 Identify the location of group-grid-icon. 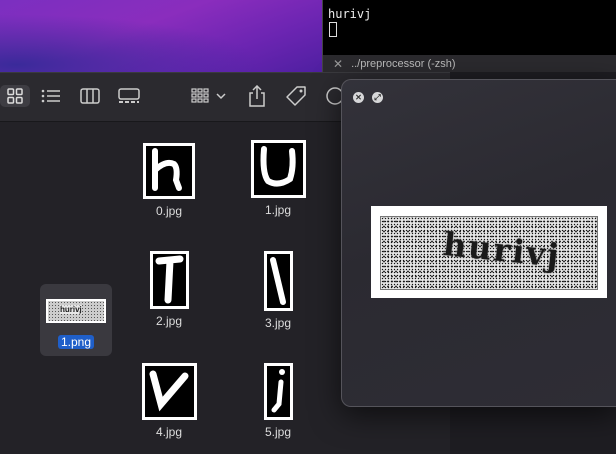
(208, 95).